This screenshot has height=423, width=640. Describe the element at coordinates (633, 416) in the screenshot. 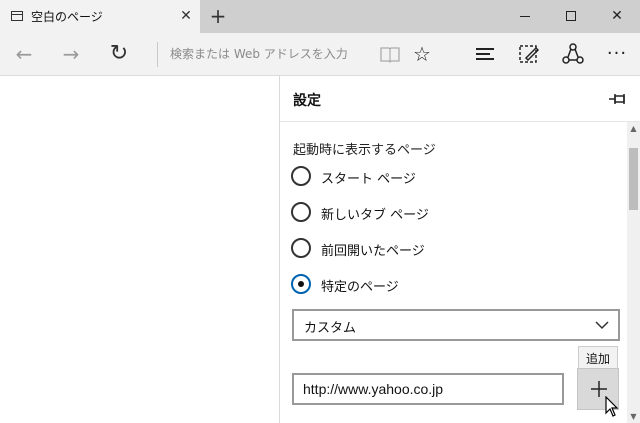

I see `scroll-down-arrow-icon: ▼` at that location.